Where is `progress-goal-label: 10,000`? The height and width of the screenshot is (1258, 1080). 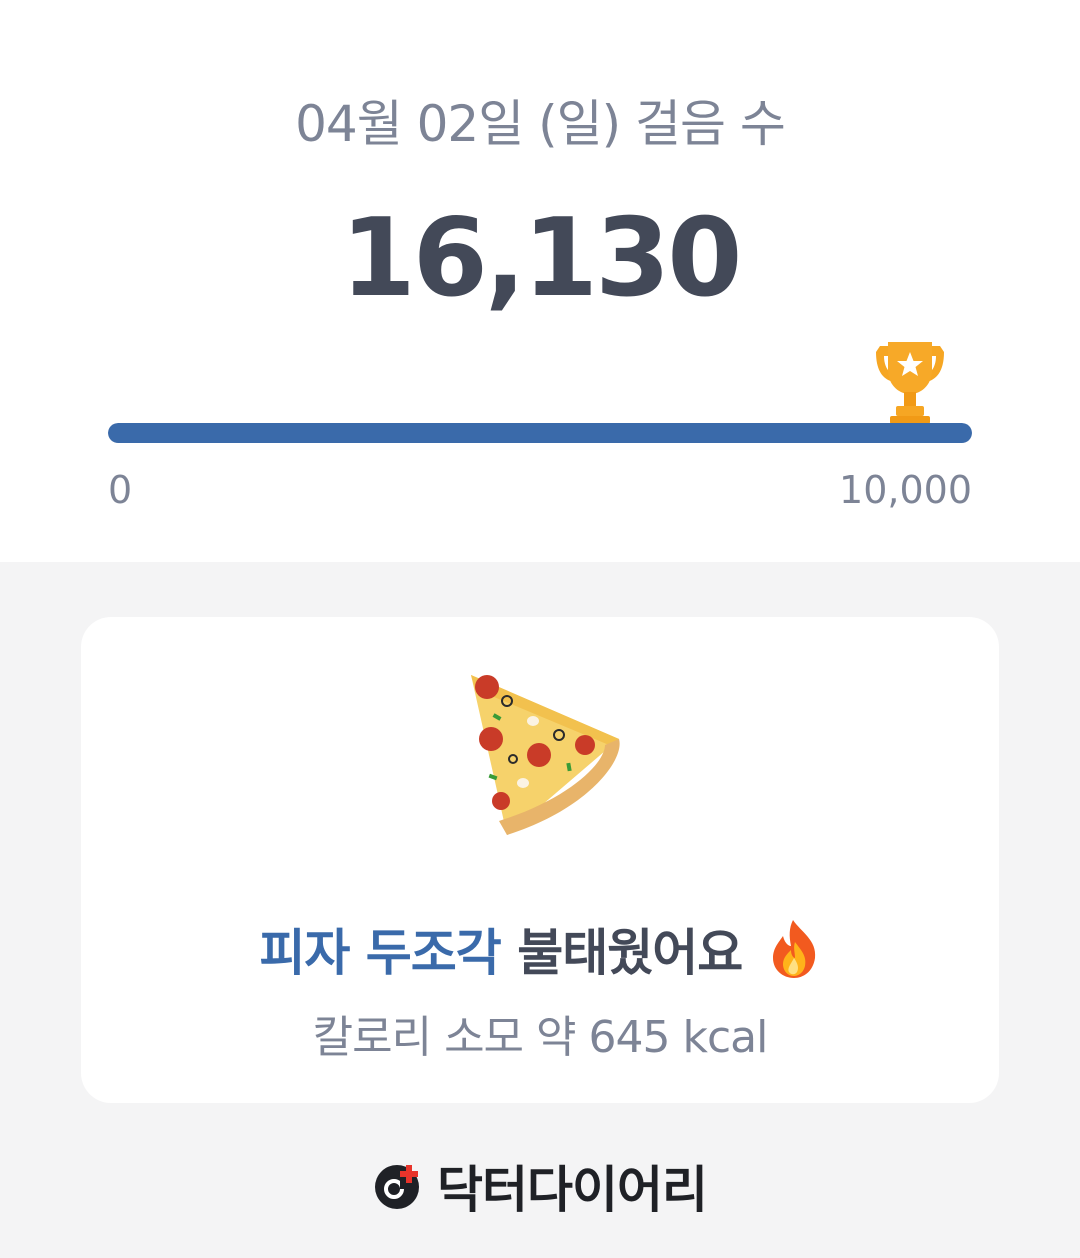
progress-goal-label: 10,000 is located at coordinates (905, 490).